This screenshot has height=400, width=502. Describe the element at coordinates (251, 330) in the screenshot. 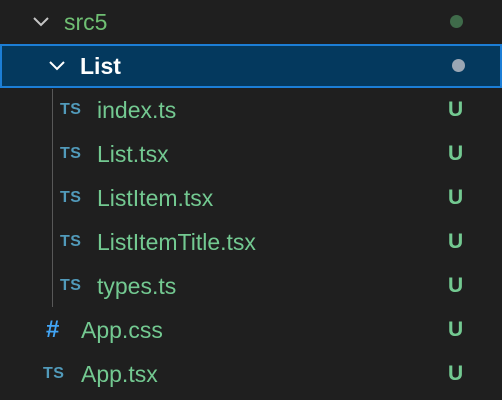

I see `file-row: # App.css U` at that location.